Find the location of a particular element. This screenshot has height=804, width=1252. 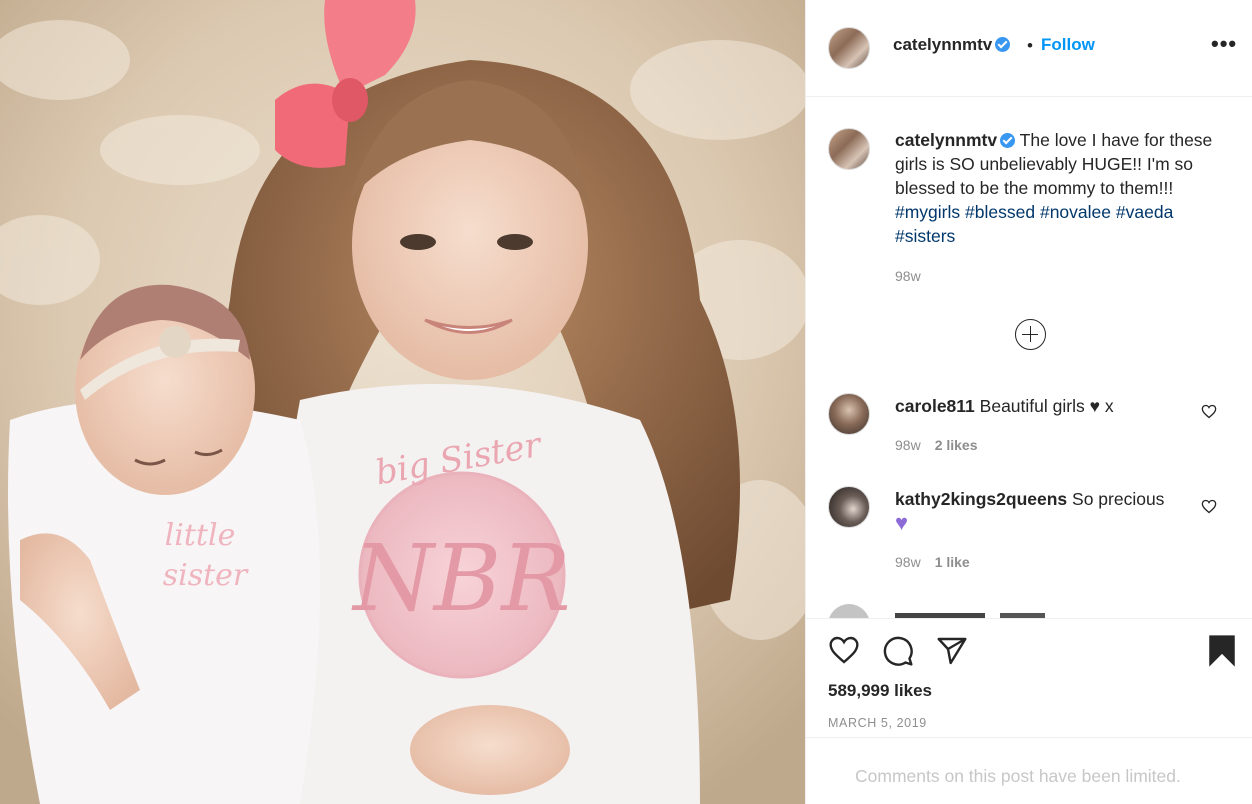

comment-meta: 98w 2 likes is located at coordinates (936, 445).